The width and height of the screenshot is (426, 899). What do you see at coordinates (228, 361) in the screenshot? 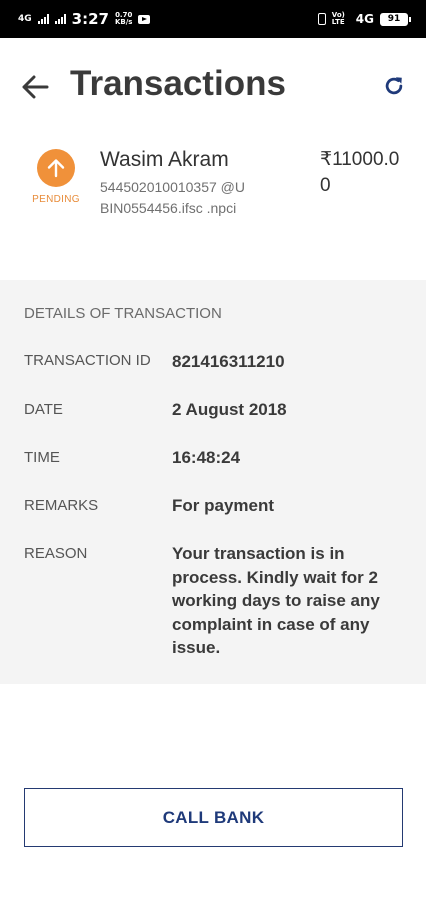
I see `transaction-id-value: 821416311210` at bounding box center [228, 361].